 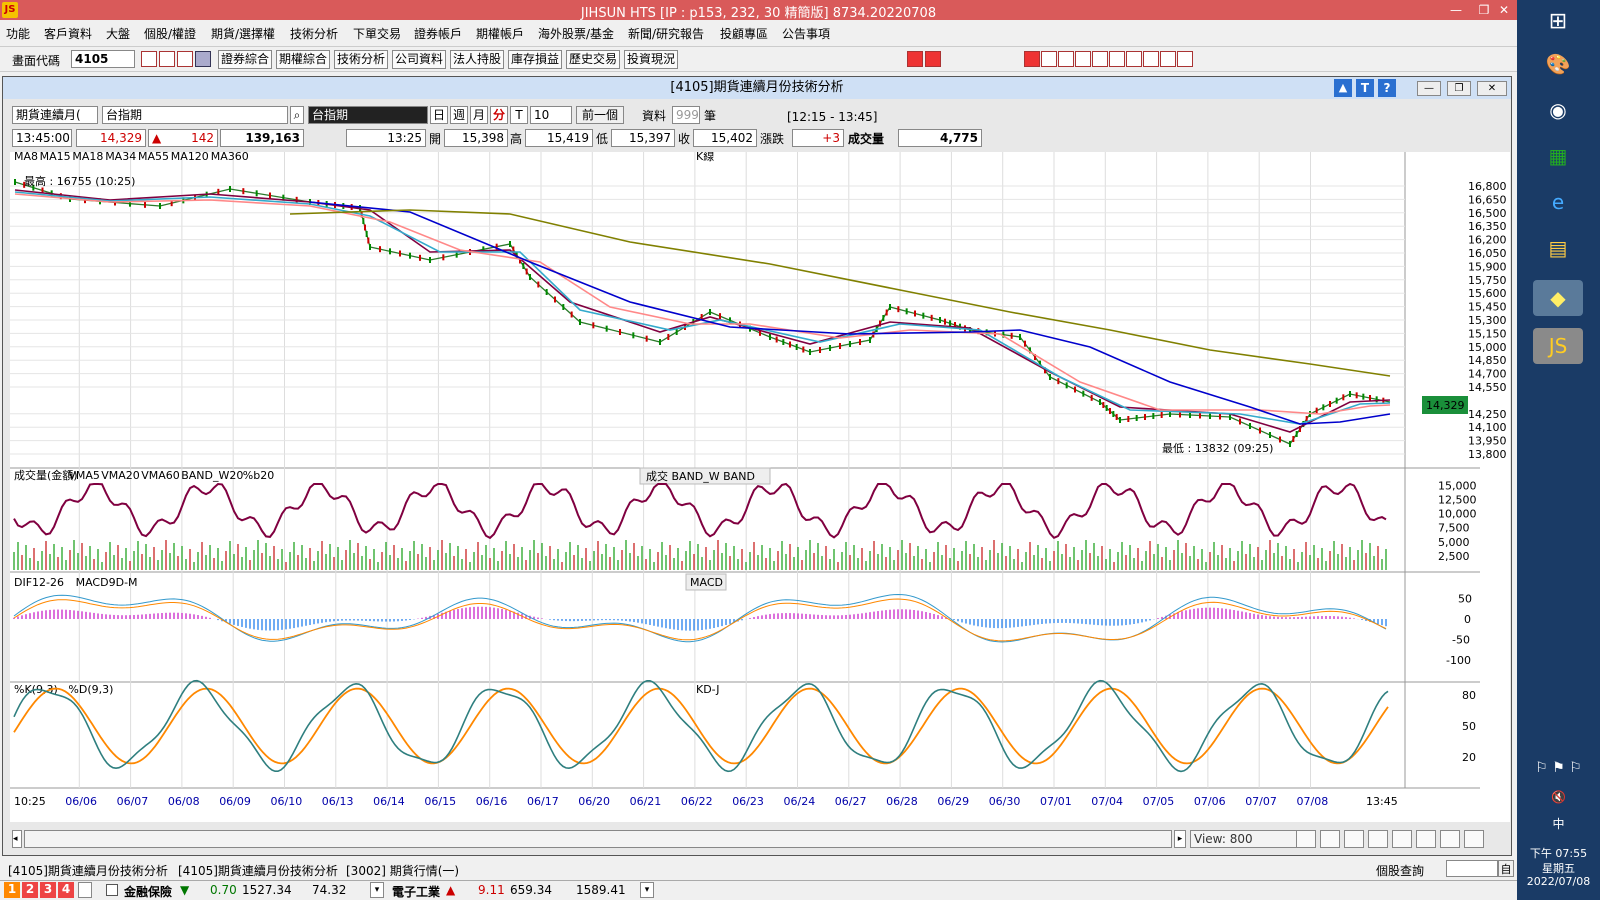 What do you see at coordinates (551, 115) in the screenshot?
I see `interval-select: 10` at bounding box center [551, 115].